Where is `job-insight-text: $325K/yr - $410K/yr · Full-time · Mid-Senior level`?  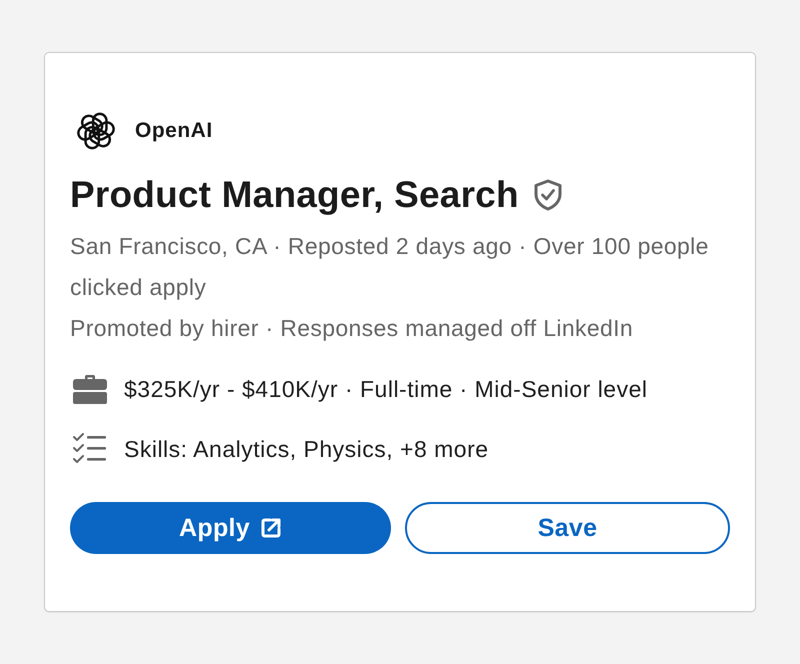 job-insight-text: $325K/yr - $410K/yr · Full-time · Mid-Senior level is located at coordinates (386, 389).